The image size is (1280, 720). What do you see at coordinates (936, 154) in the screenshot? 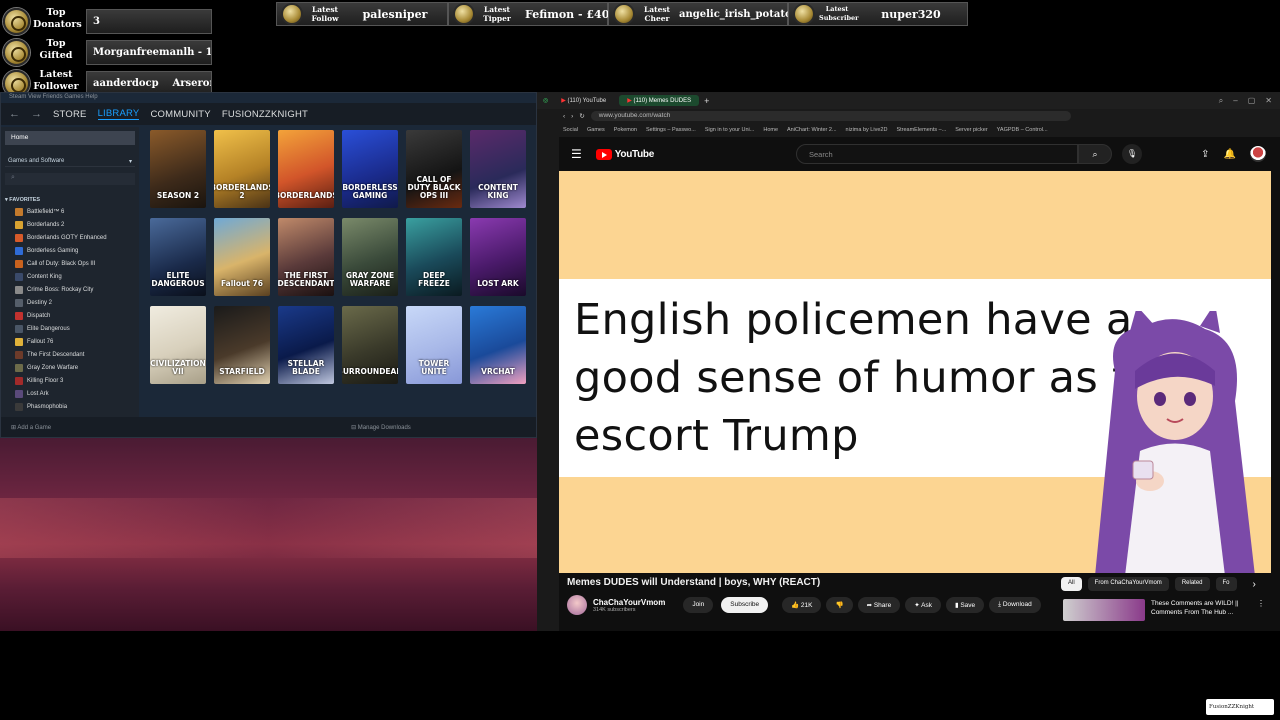
I see `search-input: Search` at bounding box center [936, 154].